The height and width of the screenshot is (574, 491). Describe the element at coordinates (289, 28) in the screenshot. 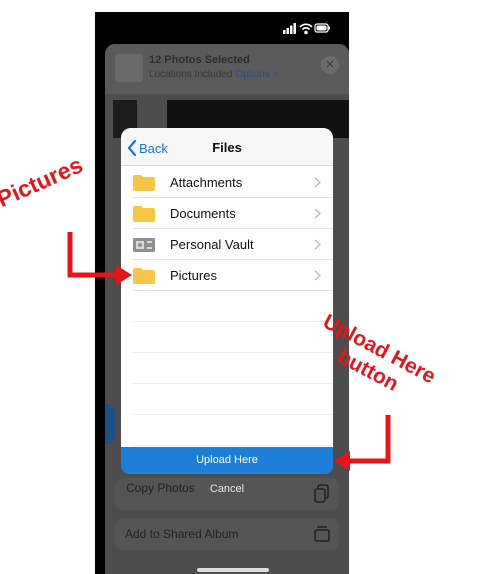

I see `cellular-signal-icon` at that location.